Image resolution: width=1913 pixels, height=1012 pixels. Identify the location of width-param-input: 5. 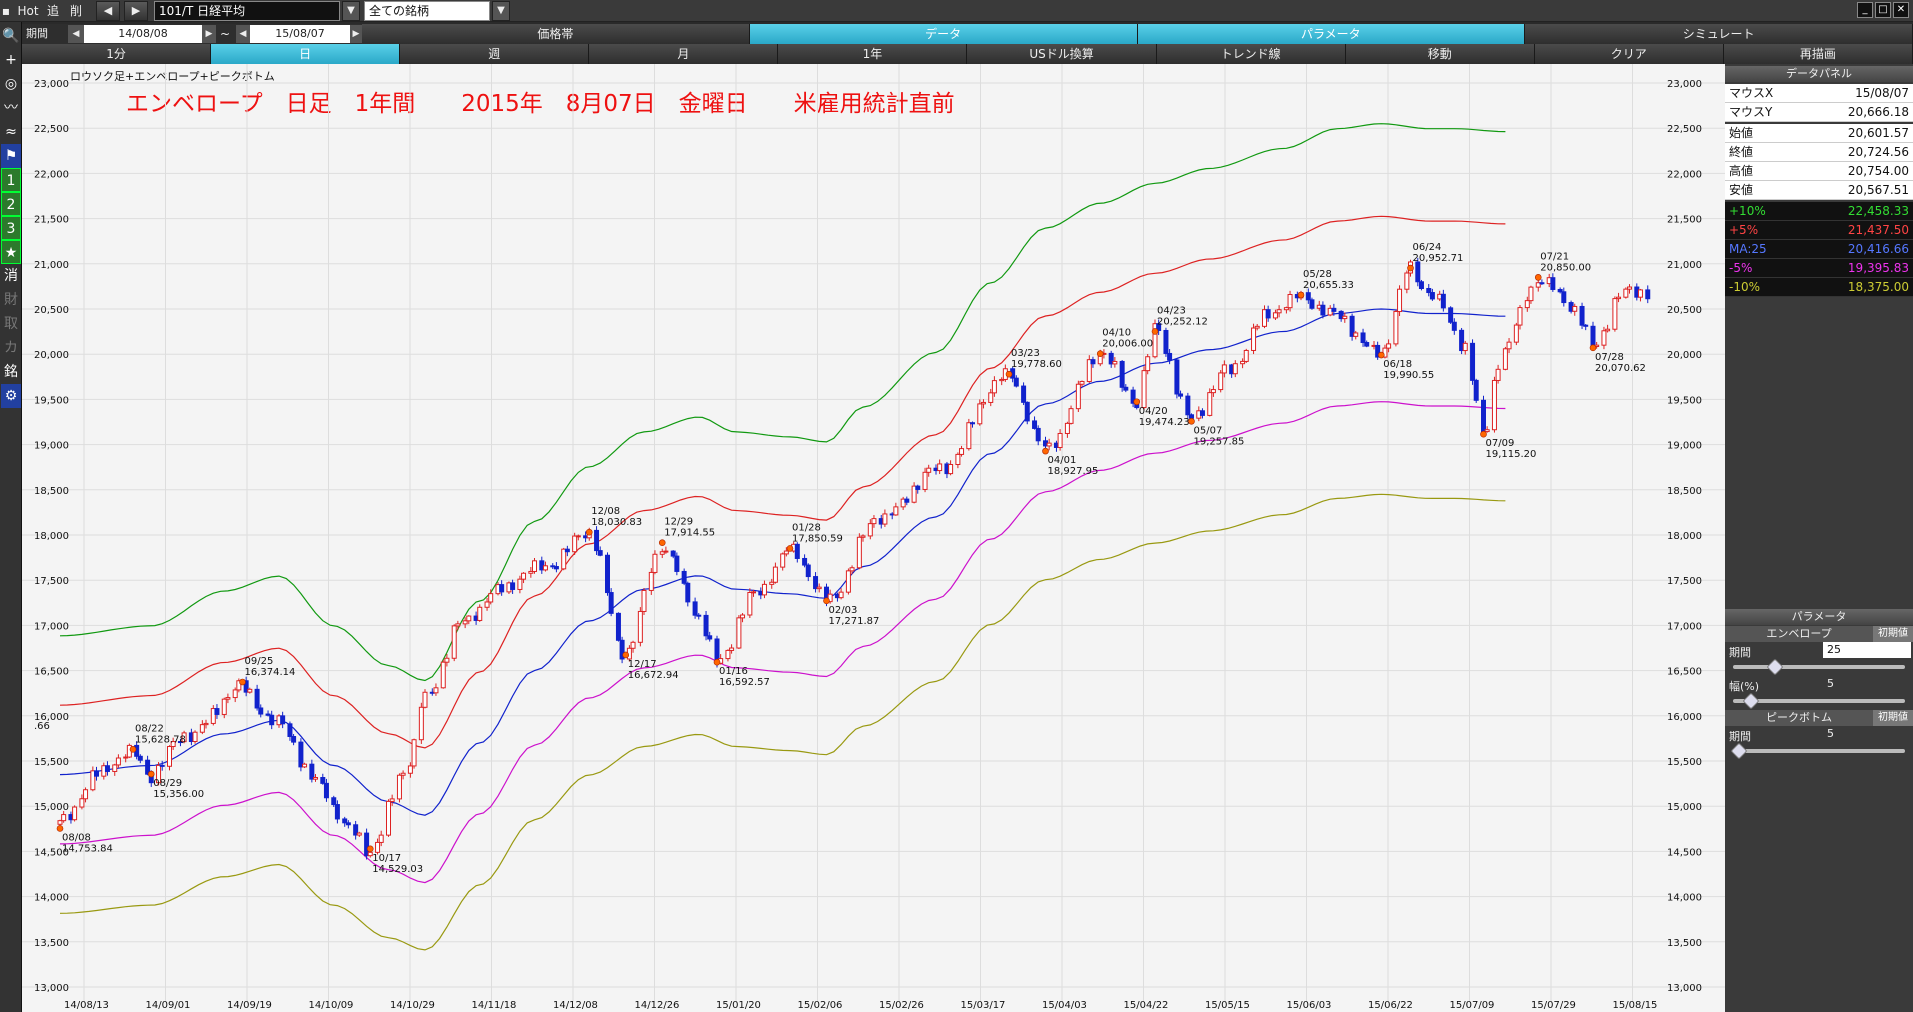
(1867, 684).